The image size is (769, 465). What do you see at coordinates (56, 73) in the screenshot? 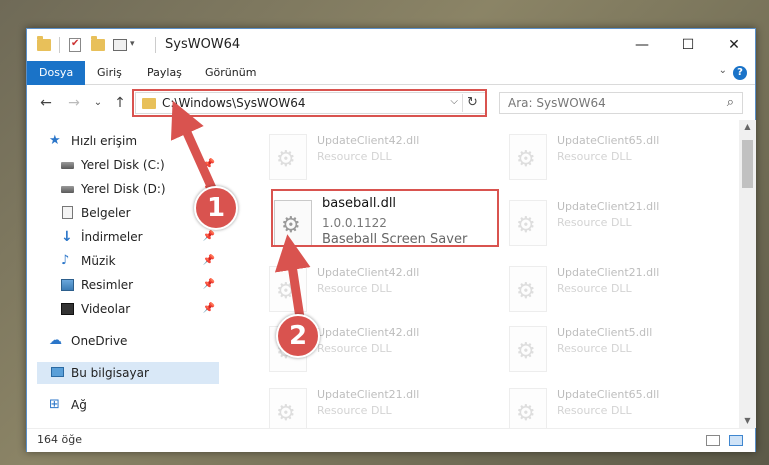
I see `tab-dosya: Dosya` at bounding box center [56, 73].